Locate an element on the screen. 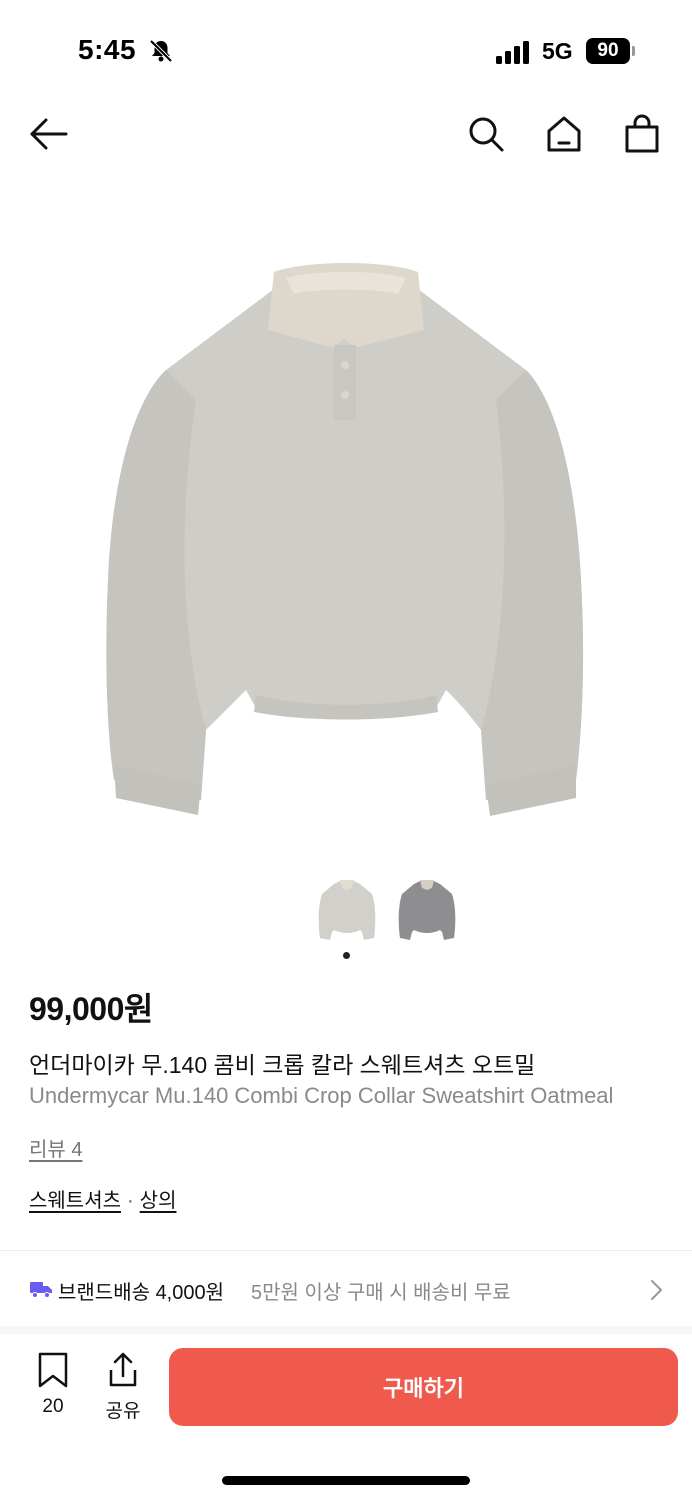 Image resolution: width=692 pixels, height=1500 pixels. thumbnail-oatmeal is located at coordinates (347, 909).